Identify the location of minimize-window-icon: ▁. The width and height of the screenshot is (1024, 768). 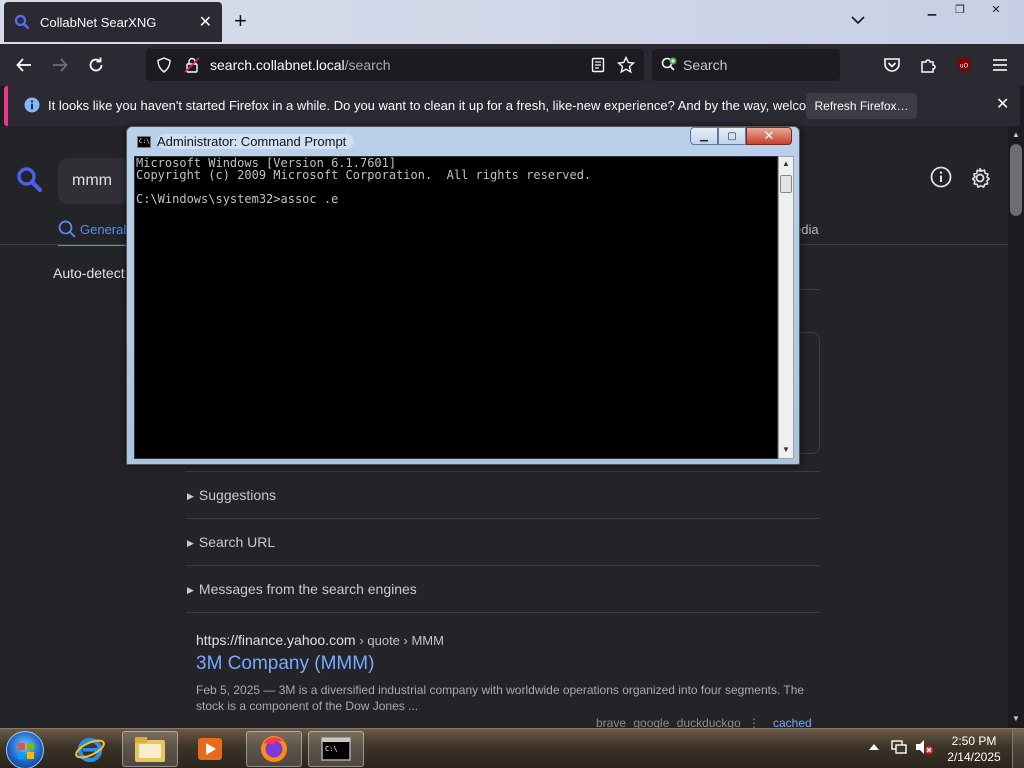
(932, 9).